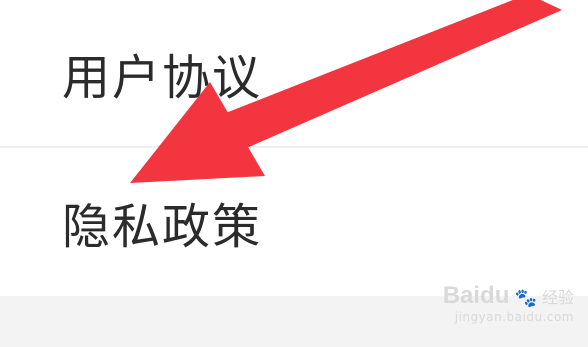 The width and height of the screenshot is (588, 347). What do you see at coordinates (162, 78) in the screenshot?
I see `menu-item-label: 用户协议` at bounding box center [162, 78].